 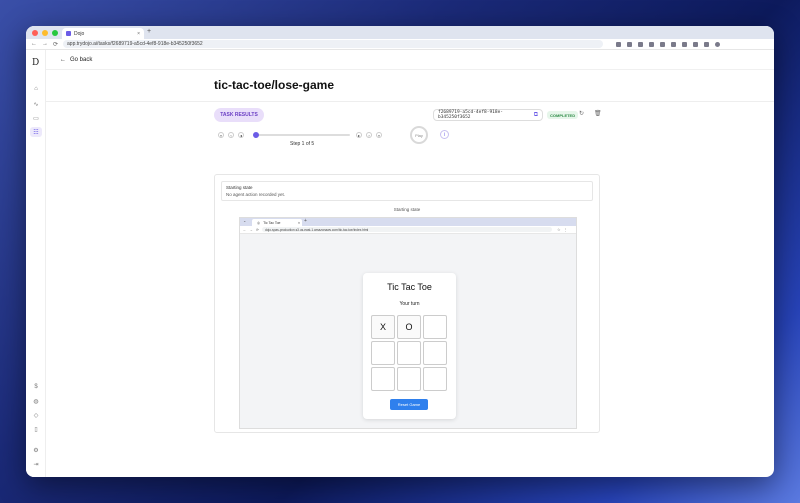 What do you see at coordinates (369, 135) in the screenshot?
I see `skip-forward-icon: ›` at bounding box center [369, 135].